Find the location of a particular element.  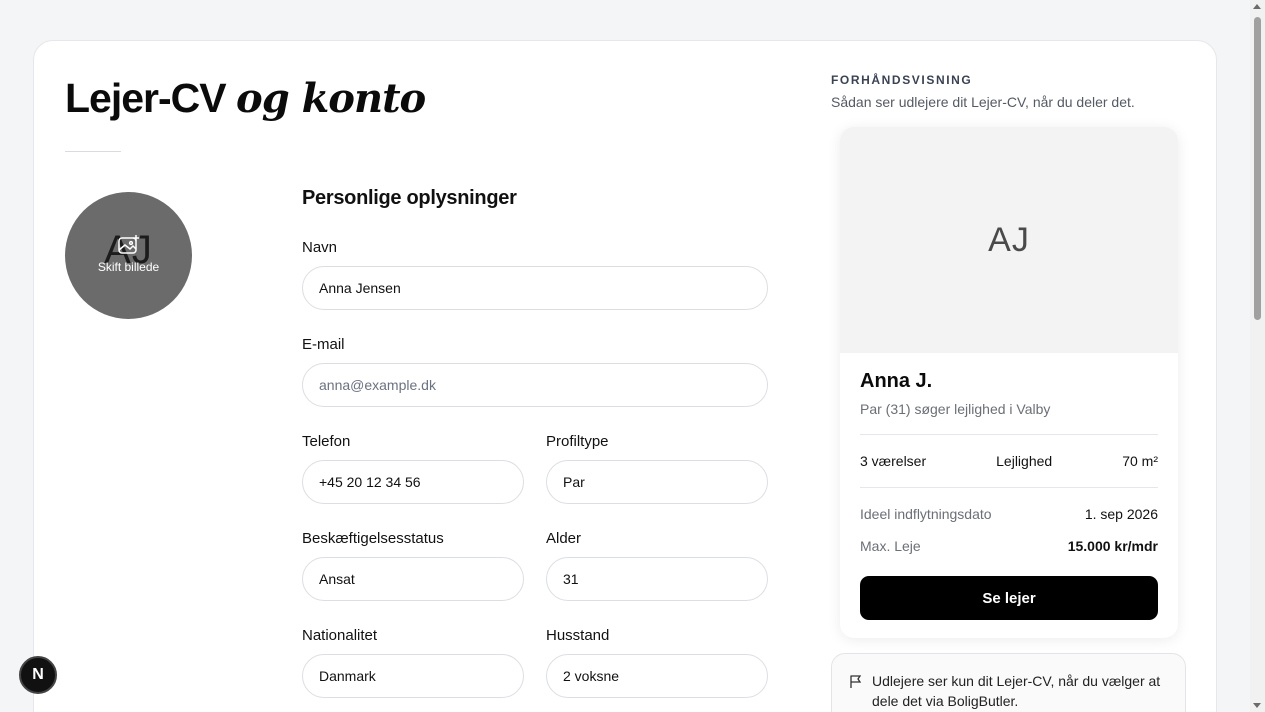

profile-type-label: Profiltype is located at coordinates (577, 441).